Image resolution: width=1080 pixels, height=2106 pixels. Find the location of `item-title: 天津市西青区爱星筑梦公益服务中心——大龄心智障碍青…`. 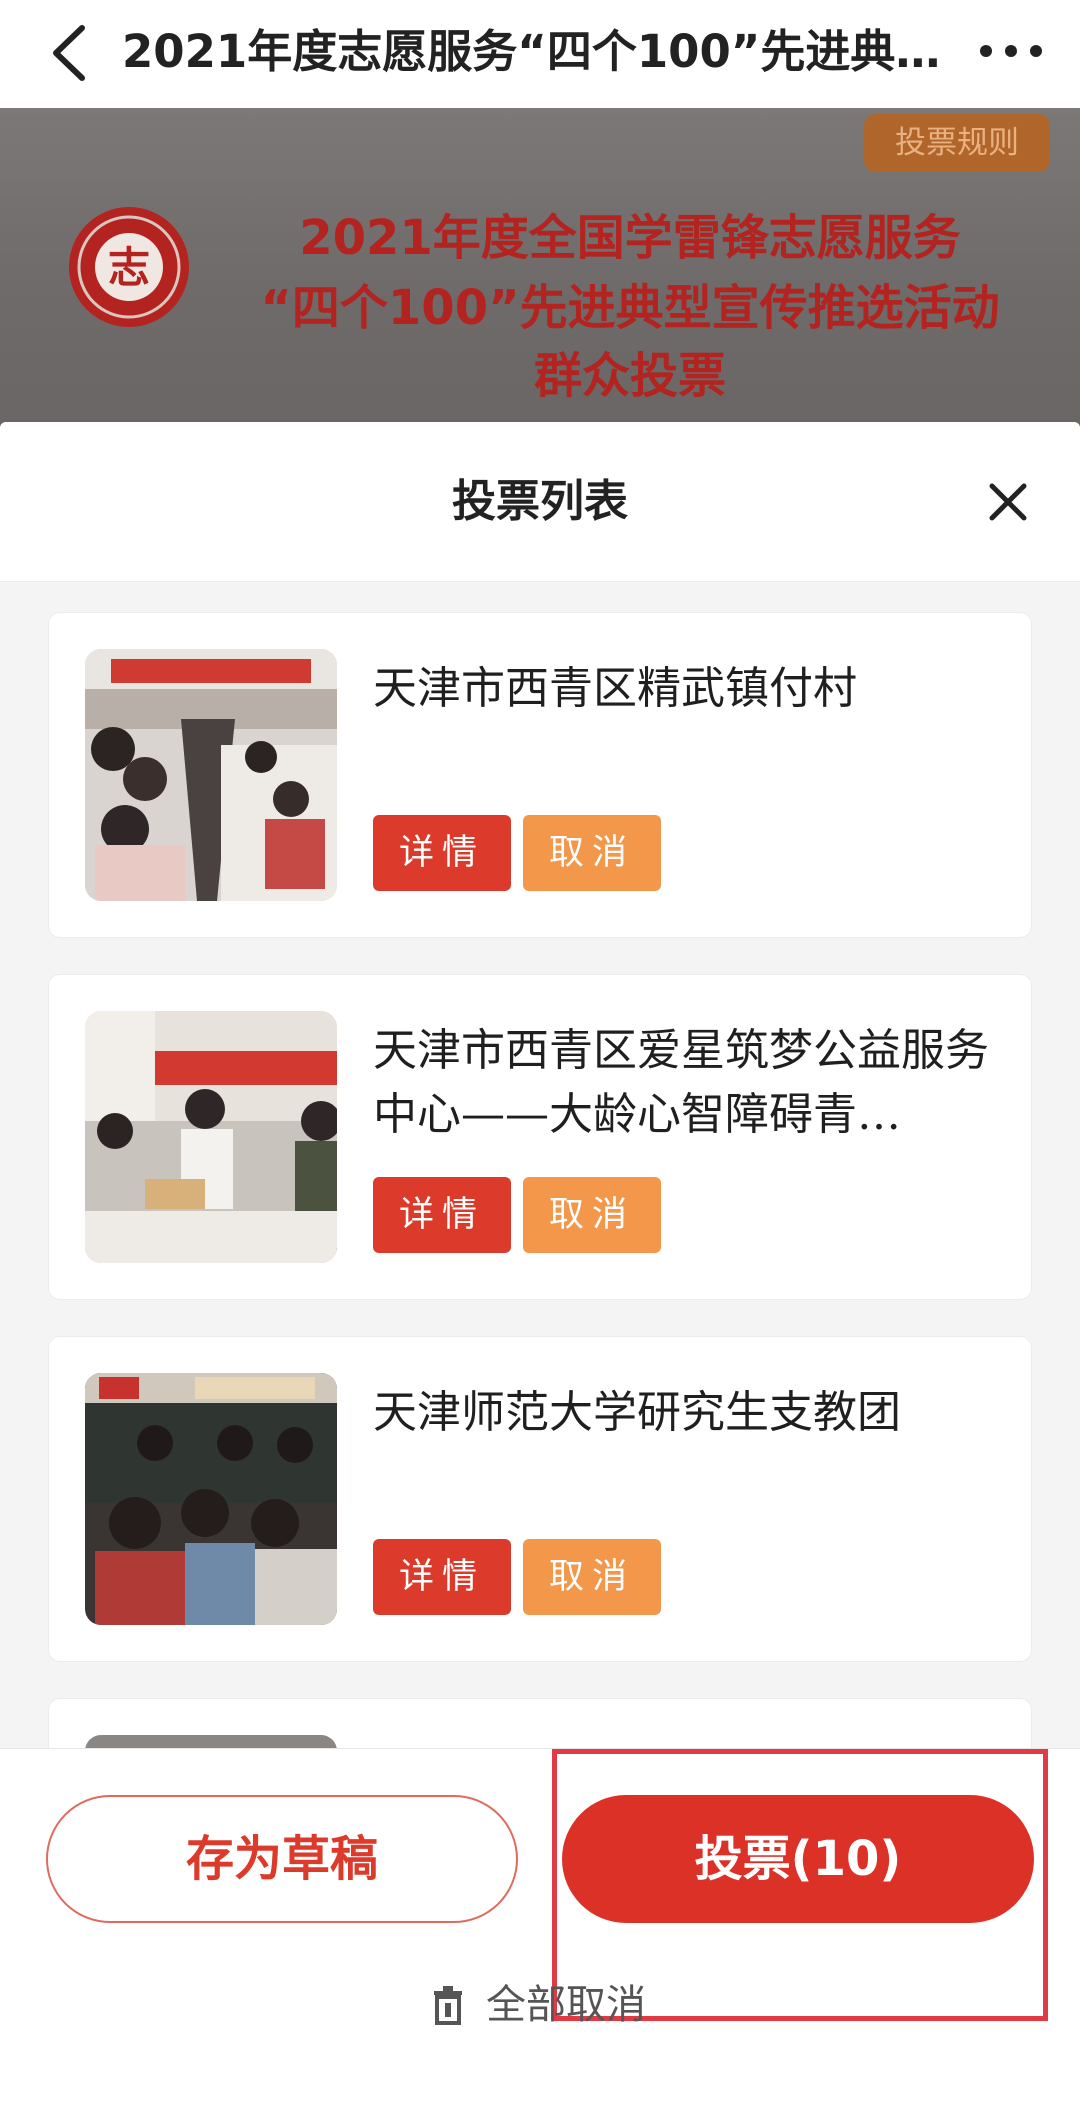

item-title: 天津市西青区爱星筑梦公益服务中心——大龄心智障碍青… is located at coordinates (681, 1082).